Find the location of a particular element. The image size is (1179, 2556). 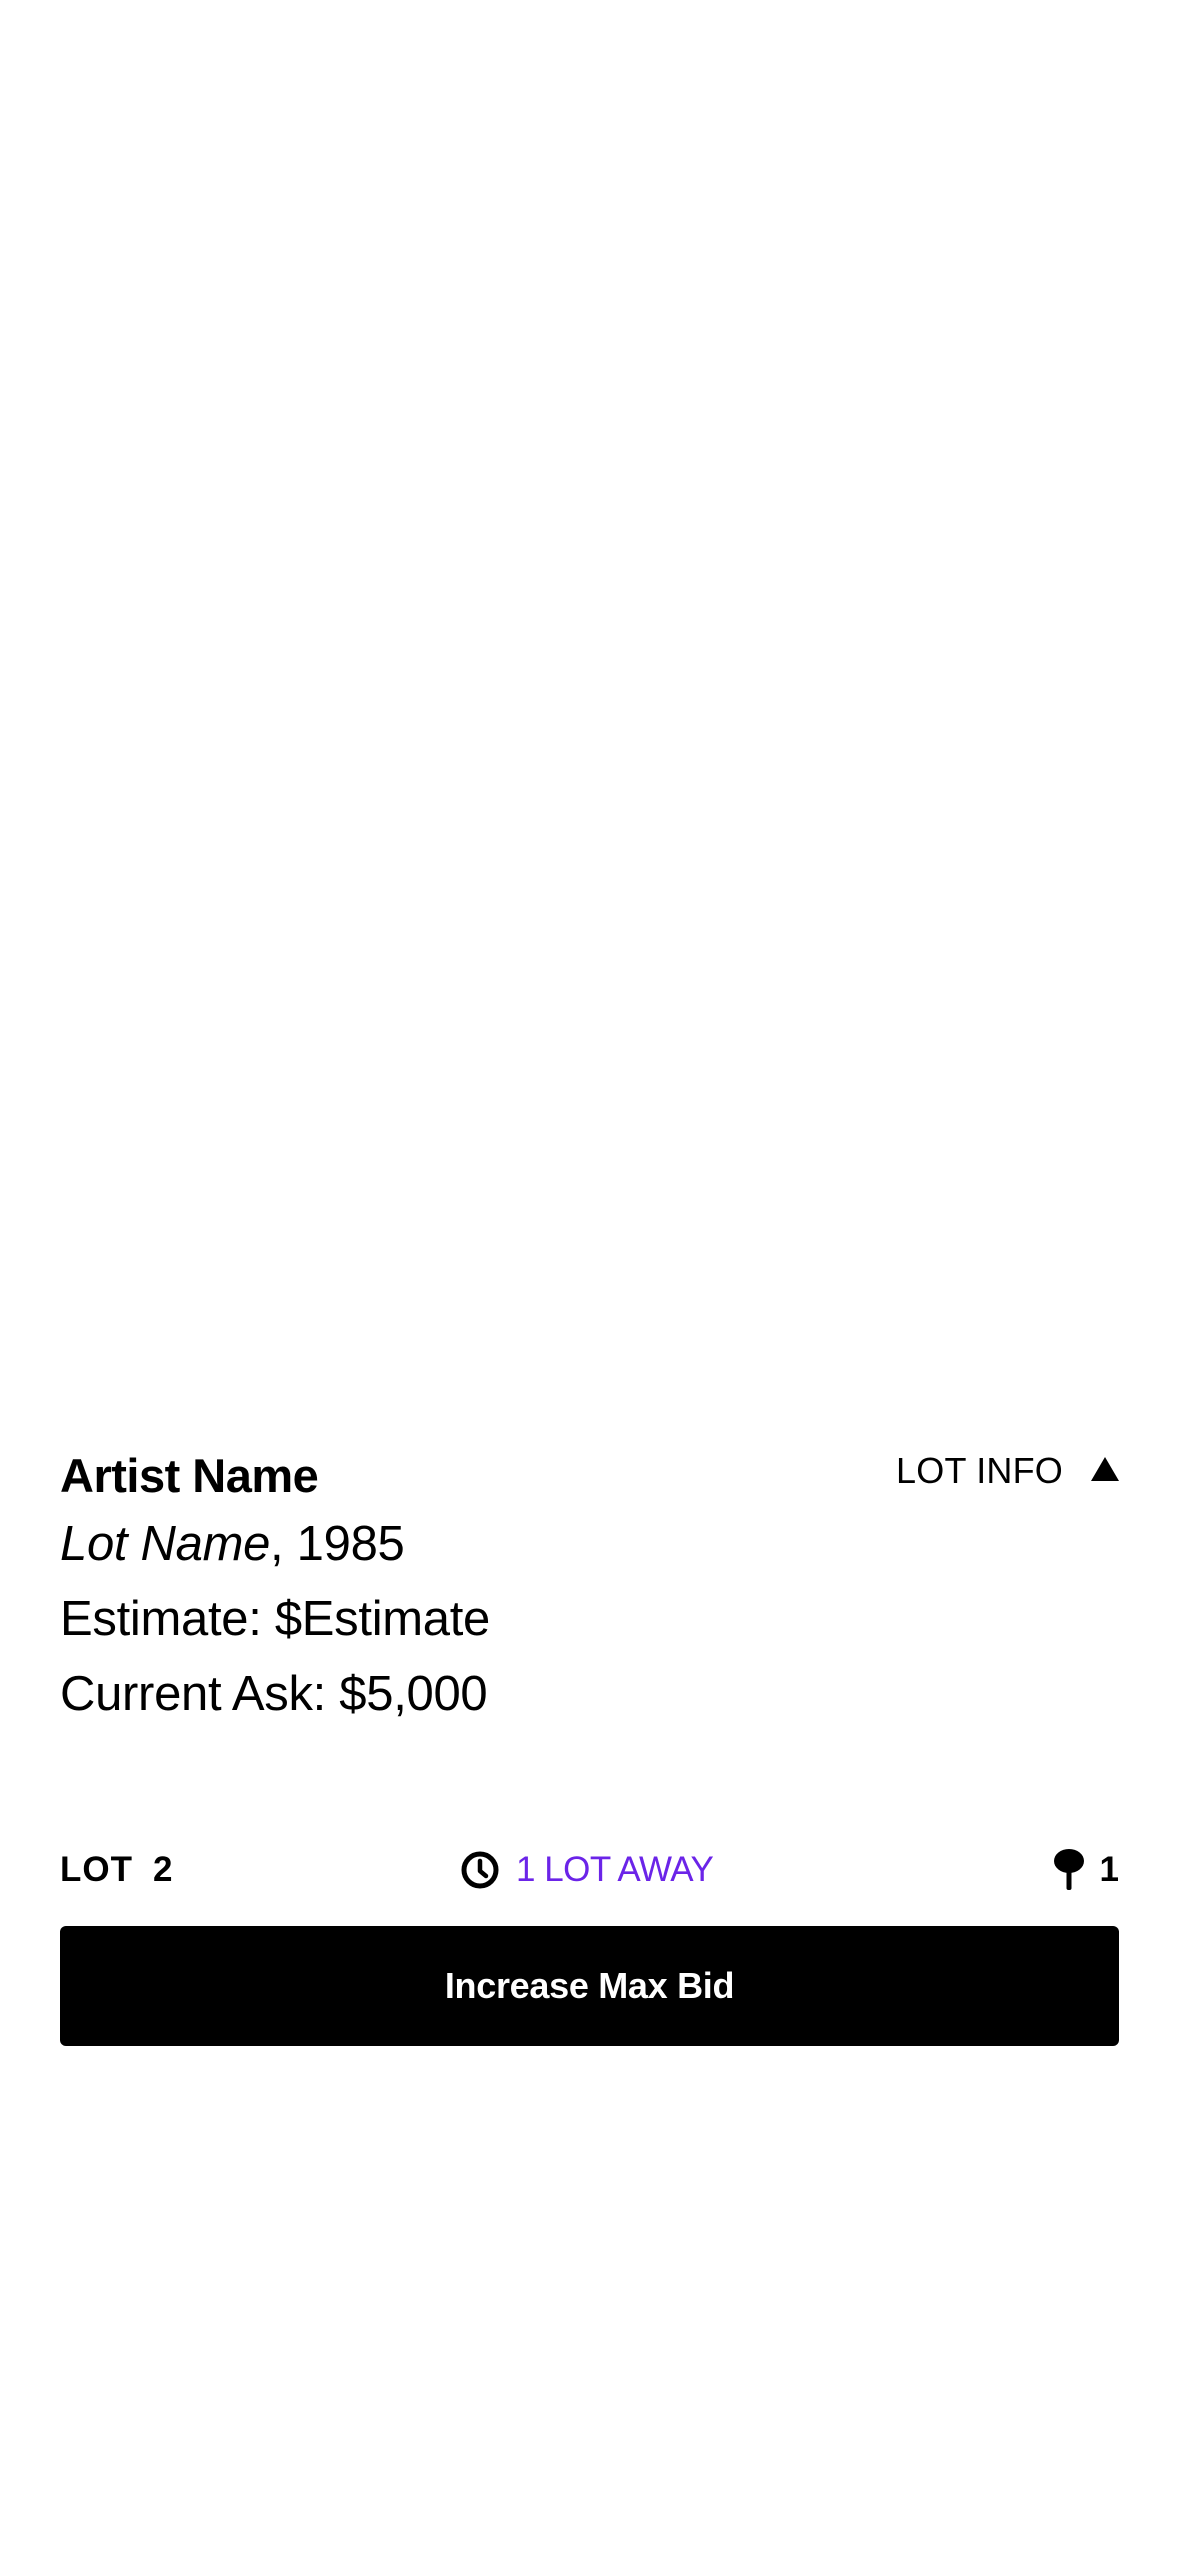

paddle-icon is located at coordinates (1068, 1869).